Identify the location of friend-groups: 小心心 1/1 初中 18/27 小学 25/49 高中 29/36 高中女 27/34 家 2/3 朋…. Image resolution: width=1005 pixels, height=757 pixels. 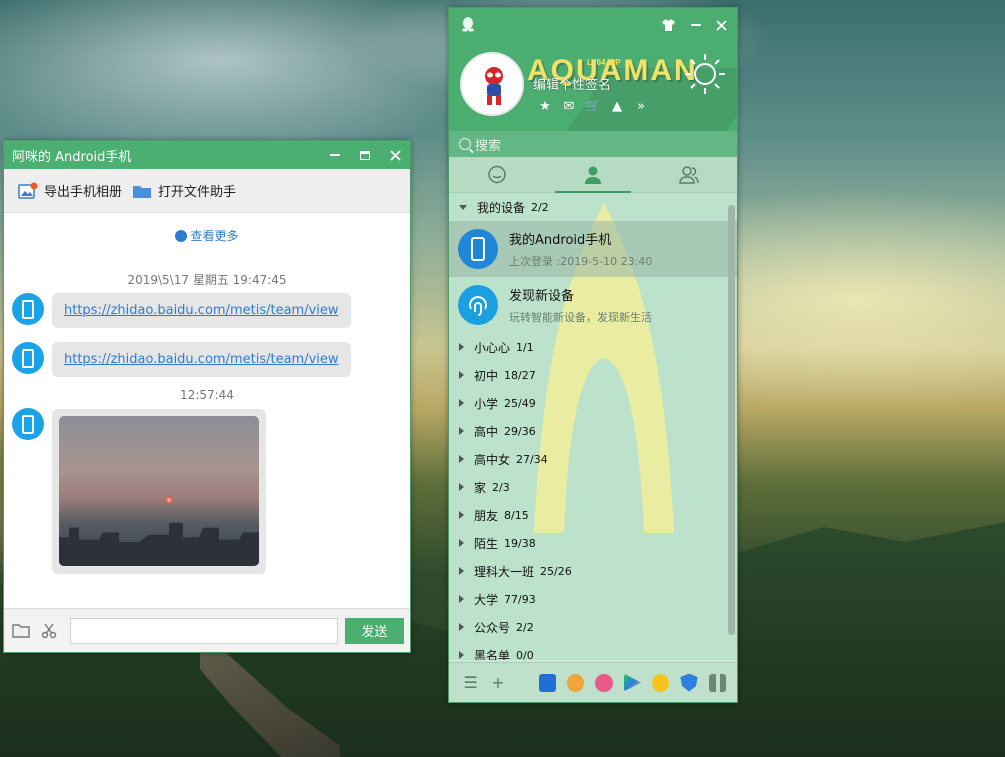
(593, 496).